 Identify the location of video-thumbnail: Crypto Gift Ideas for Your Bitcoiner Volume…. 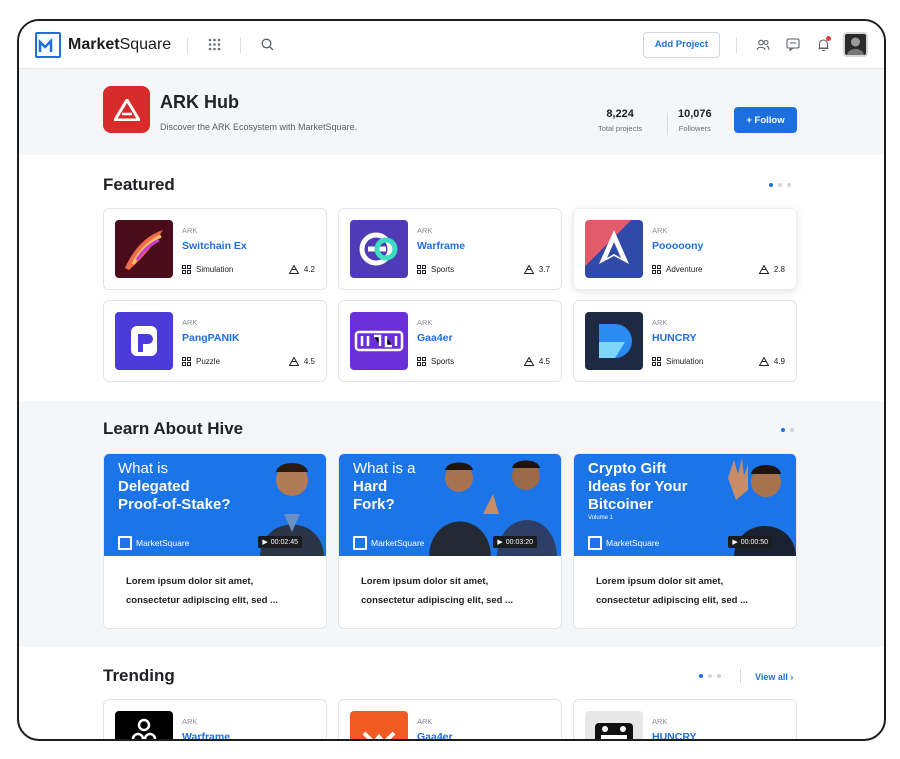
(685, 505).